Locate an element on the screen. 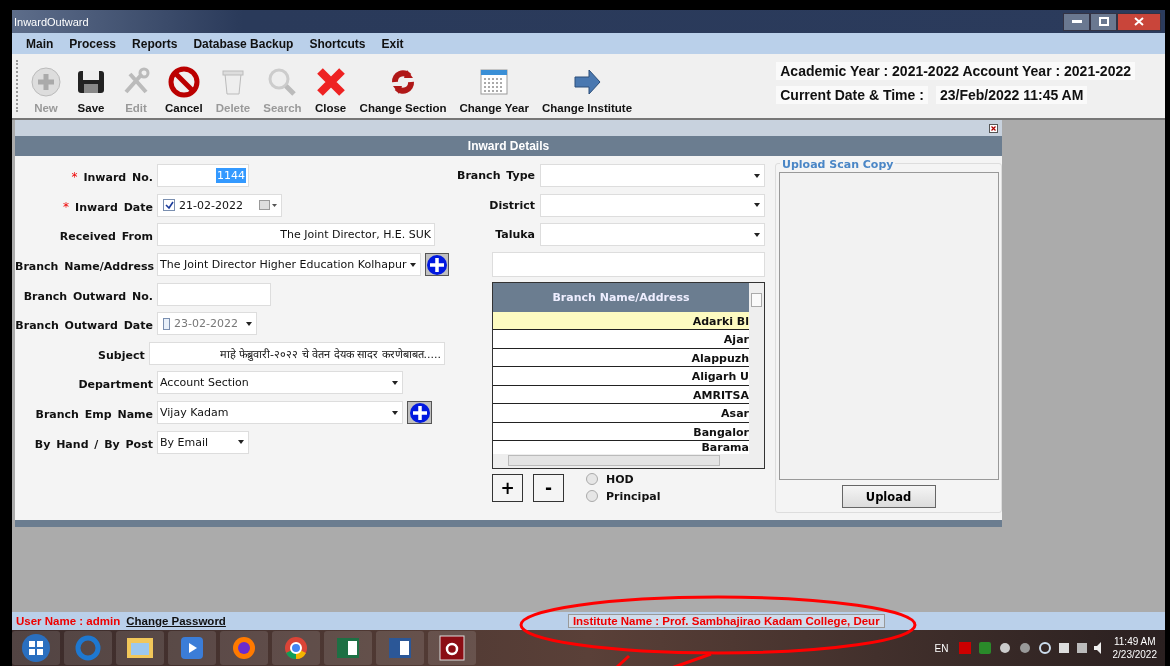 The height and width of the screenshot is (666, 1170). change-password-link: Change Password is located at coordinates (176, 621).